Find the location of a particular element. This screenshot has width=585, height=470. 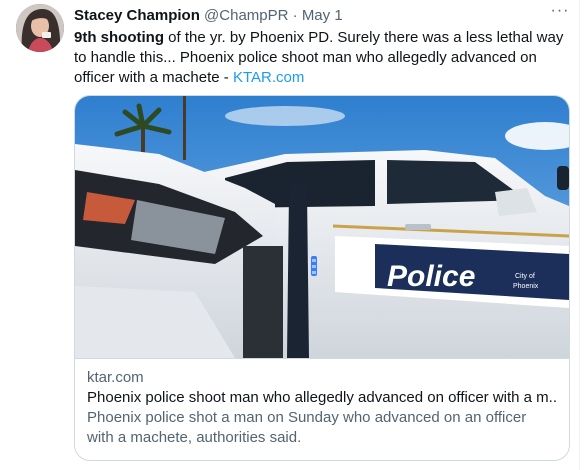

tweet-link: KTAR.com is located at coordinates (268, 77).